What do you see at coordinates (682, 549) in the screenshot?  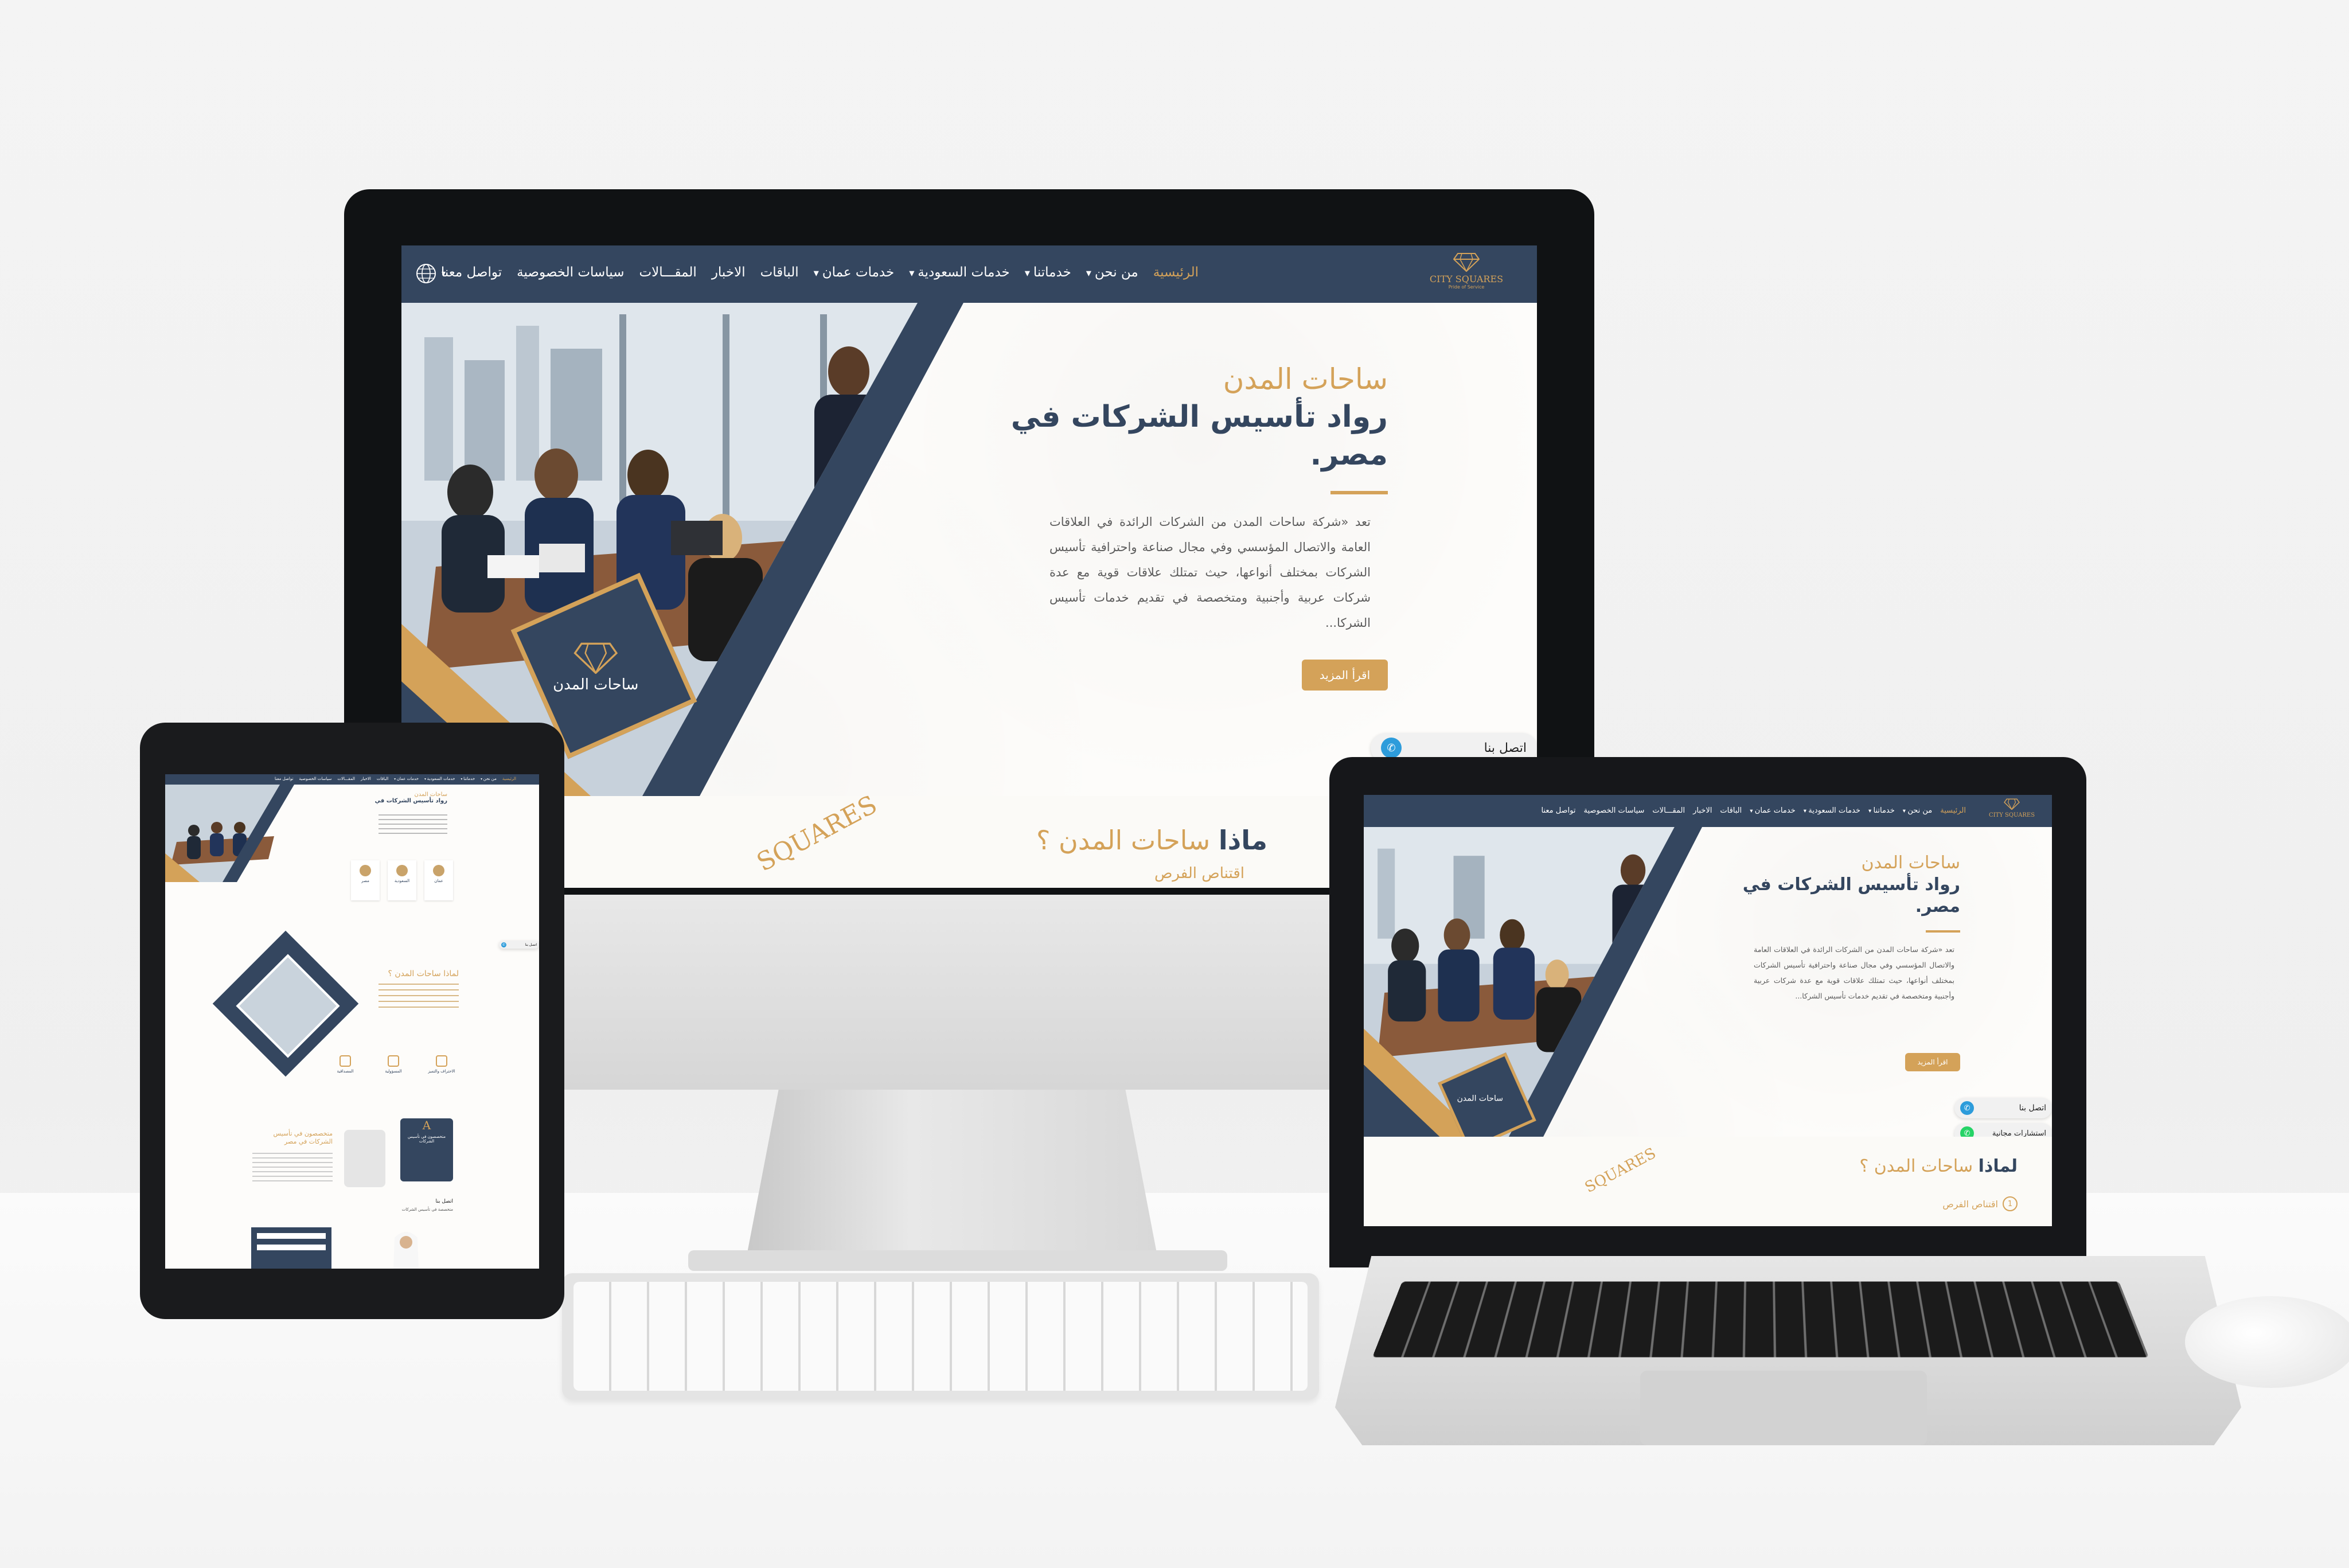 I see `hero-photo` at bounding box center [682, 549].